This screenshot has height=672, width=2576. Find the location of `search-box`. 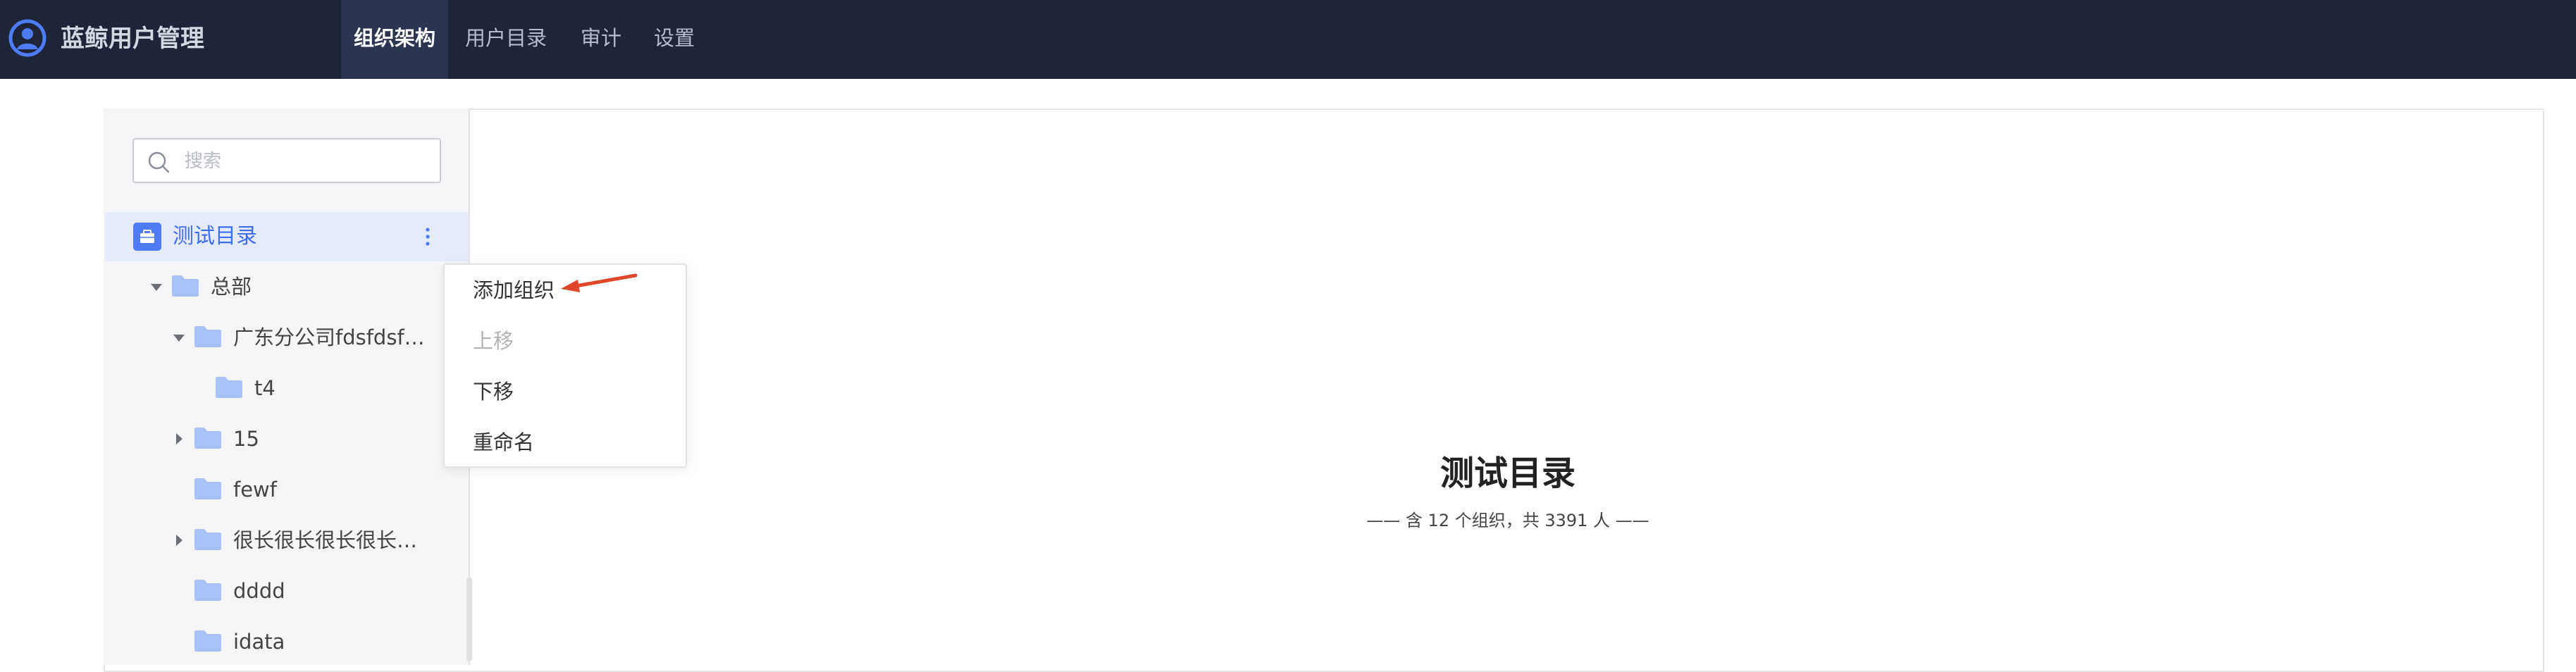

search-box is located at coordinates (286, 160).